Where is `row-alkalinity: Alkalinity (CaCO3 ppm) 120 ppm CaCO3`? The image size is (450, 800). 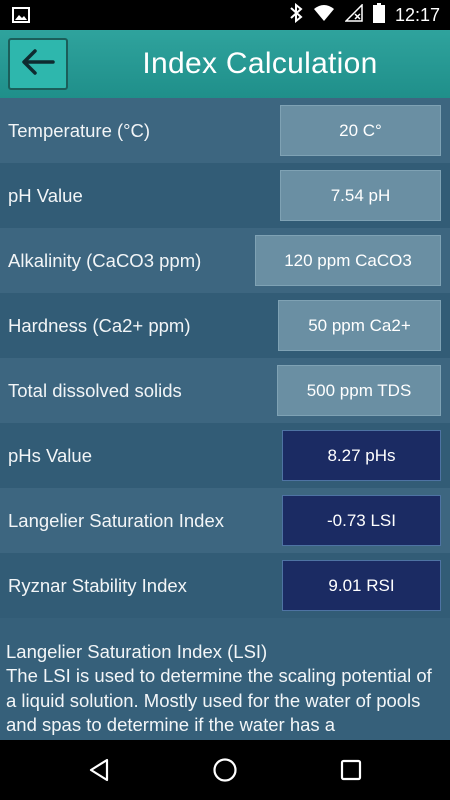
row-alkalinity: Alkalinity (CaCO3 ppm) 120 ppm CaCO3 is located at coordinates (225, 260).